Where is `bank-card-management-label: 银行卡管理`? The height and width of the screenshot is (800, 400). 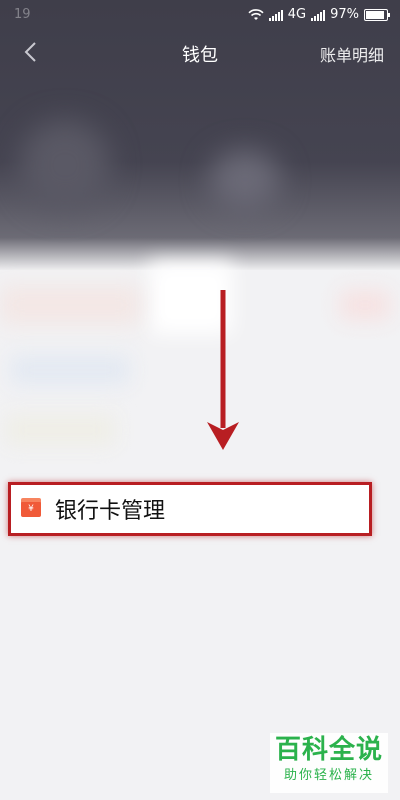 bank-card-management-label: 银行卡管理 is located at coordinates (110, 511).